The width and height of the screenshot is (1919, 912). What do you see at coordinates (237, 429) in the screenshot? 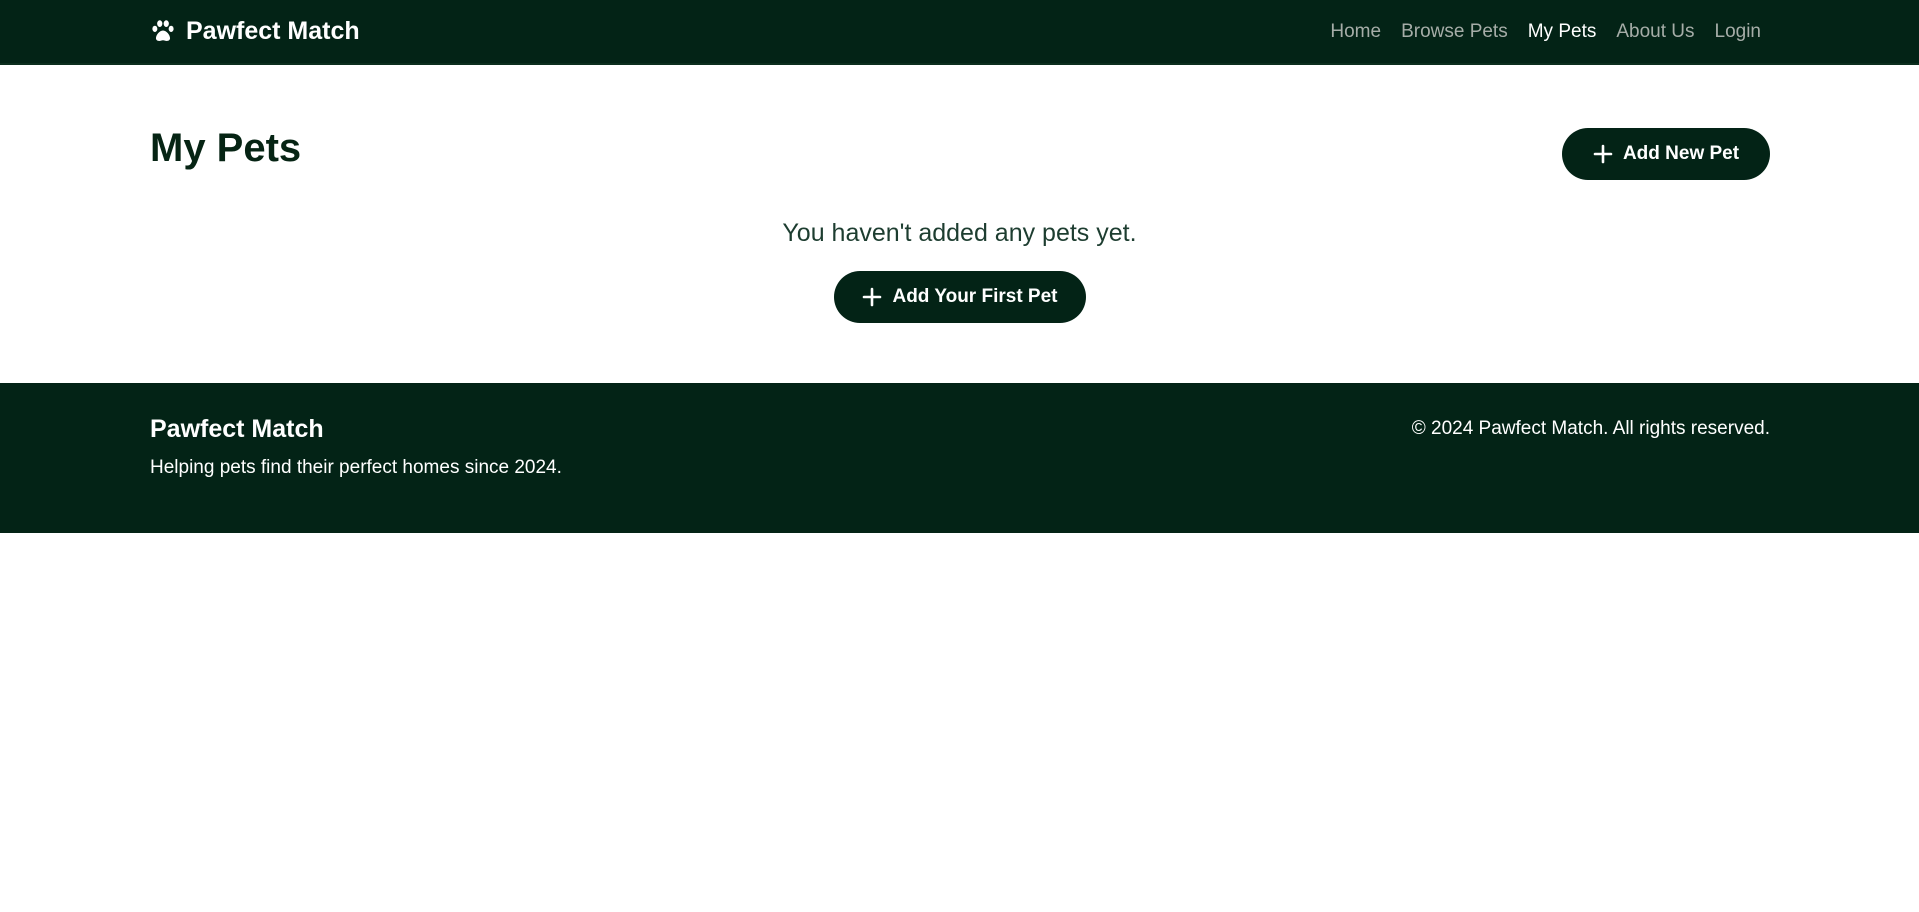
I see `footer-title: Pawfect Match` at bounding box center [237, 429].